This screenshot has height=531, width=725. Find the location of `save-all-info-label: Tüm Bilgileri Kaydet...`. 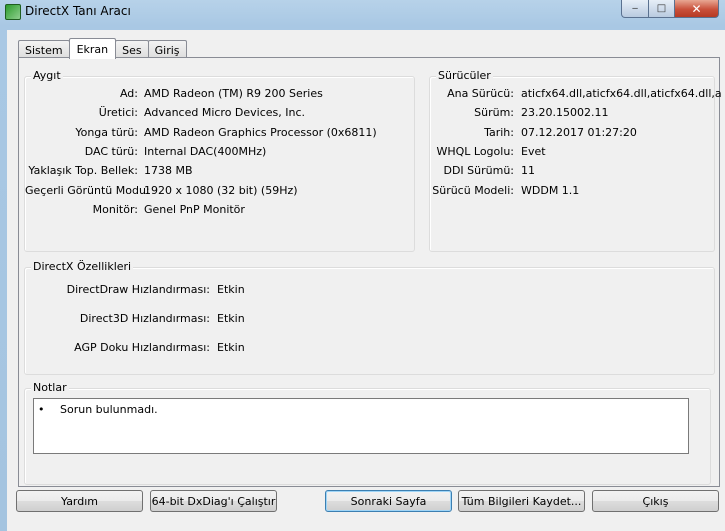

save-all-info-label: Tüm Bilgileri Kaydet... is located at coordinates (521, 501).